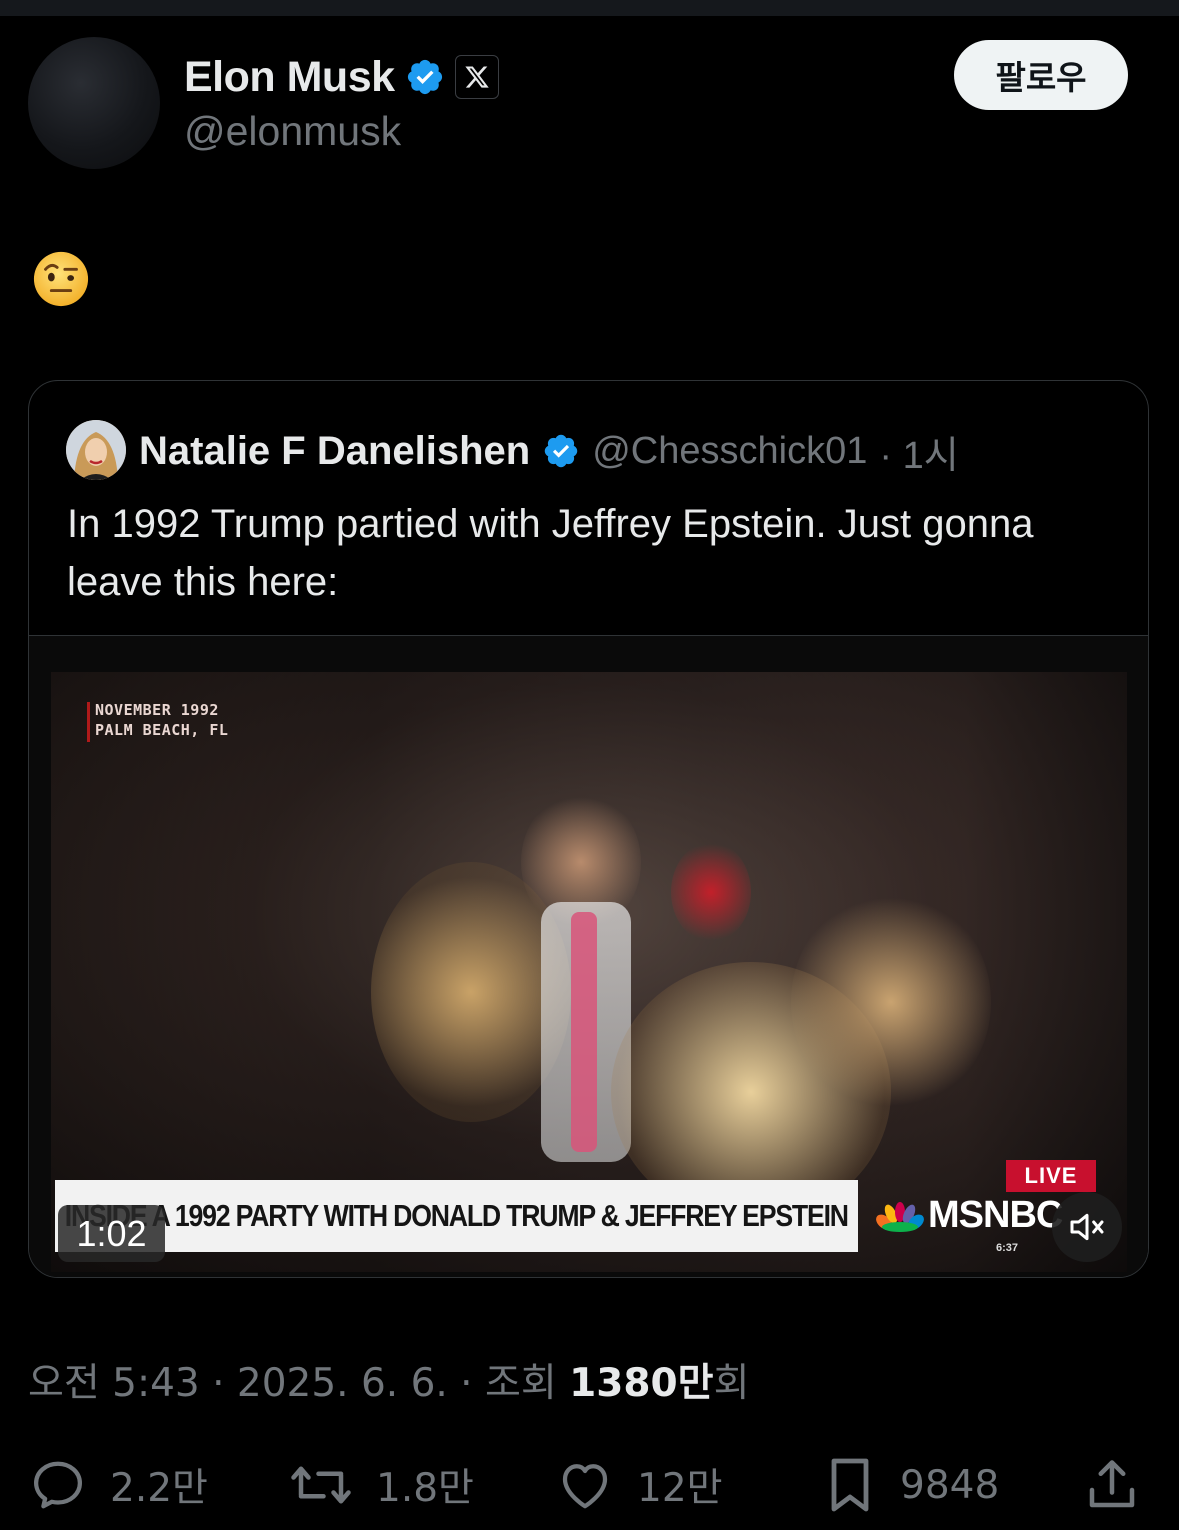 This screenshot has height=1530, width=1179. I want to click on view-suffix: 회, so click(731, 1383).